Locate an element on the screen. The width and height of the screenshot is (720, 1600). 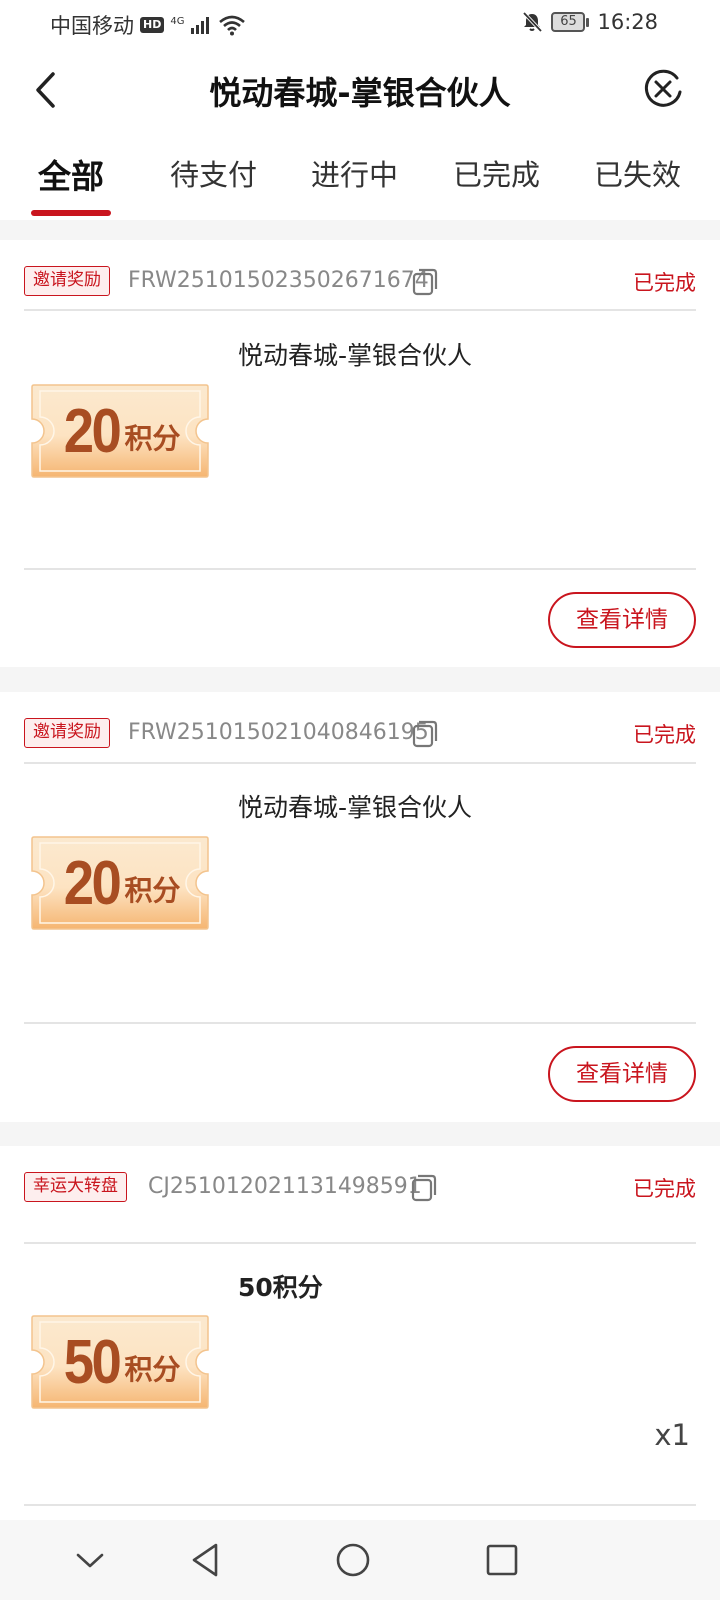
back-triangle-icon is located at coordinates (206, 1560).